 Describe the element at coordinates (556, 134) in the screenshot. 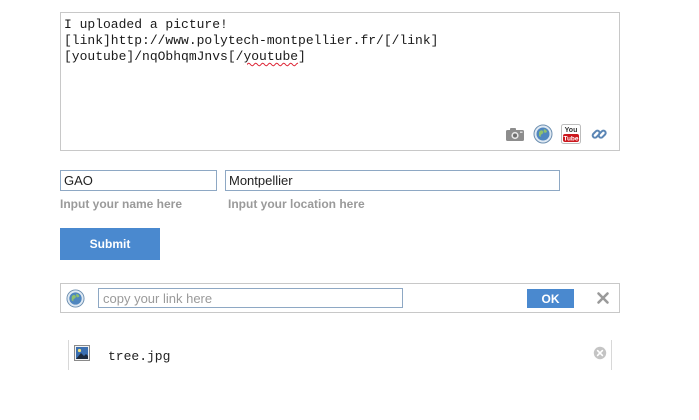

I see `editor-toolbar: You Tube` at that location.